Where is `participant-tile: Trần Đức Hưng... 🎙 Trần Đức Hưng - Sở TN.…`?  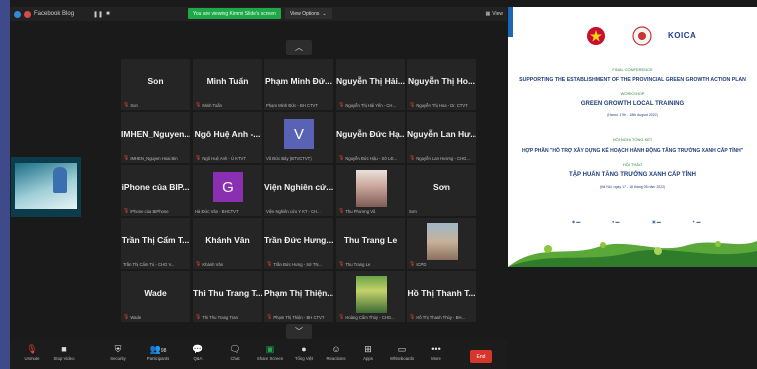 participant-tile: Trần Đức Hưng... 🎙 Trần Đức Hưng - Sở TN.… is located at coordinates (298, 243).